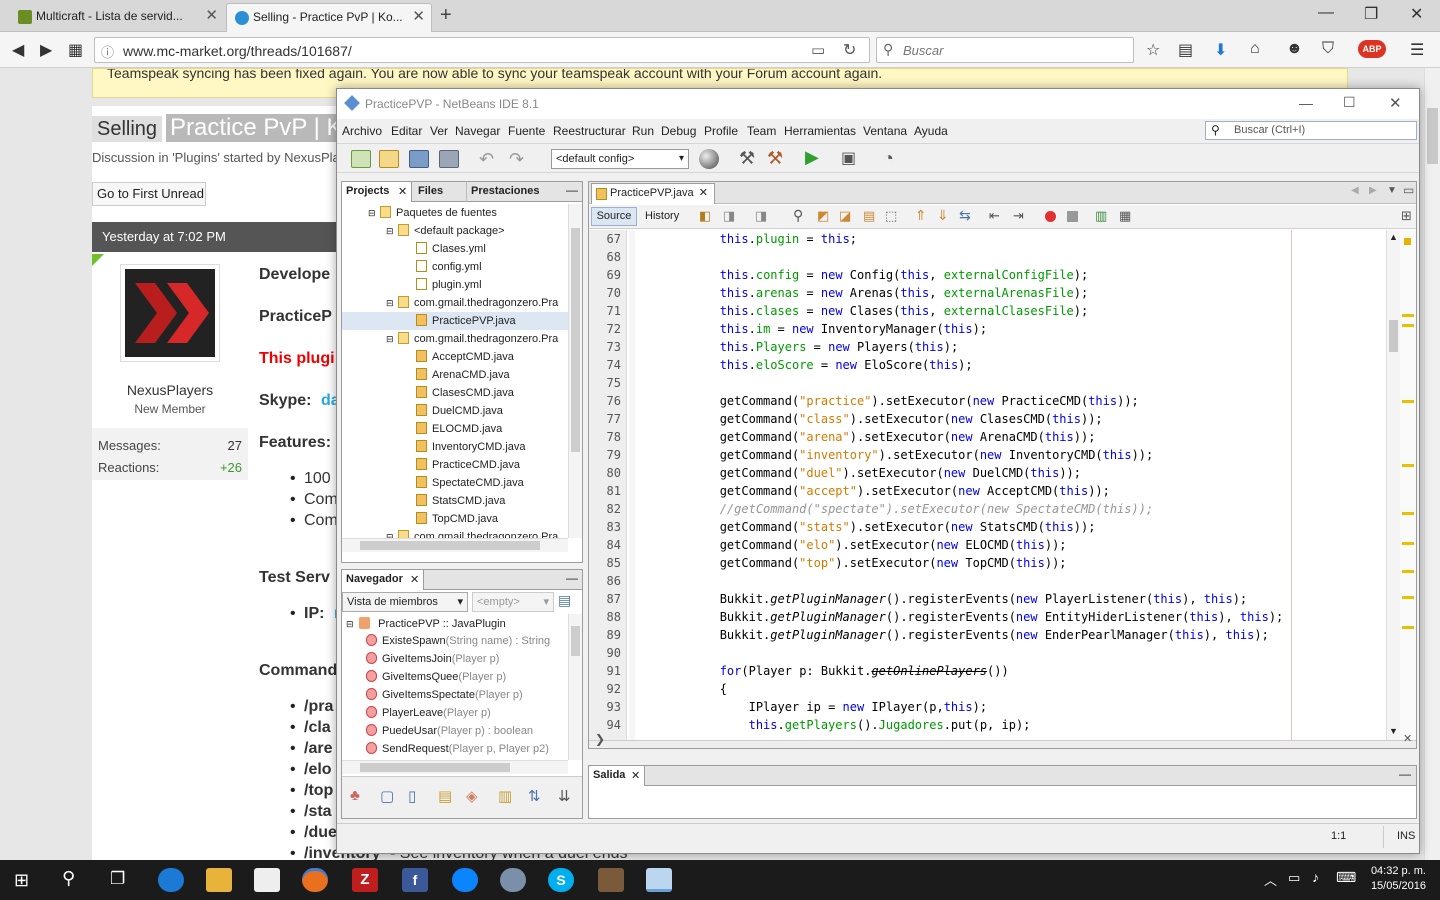  I want to click on scroll-right-icon: ▶, so click(1373, 190).